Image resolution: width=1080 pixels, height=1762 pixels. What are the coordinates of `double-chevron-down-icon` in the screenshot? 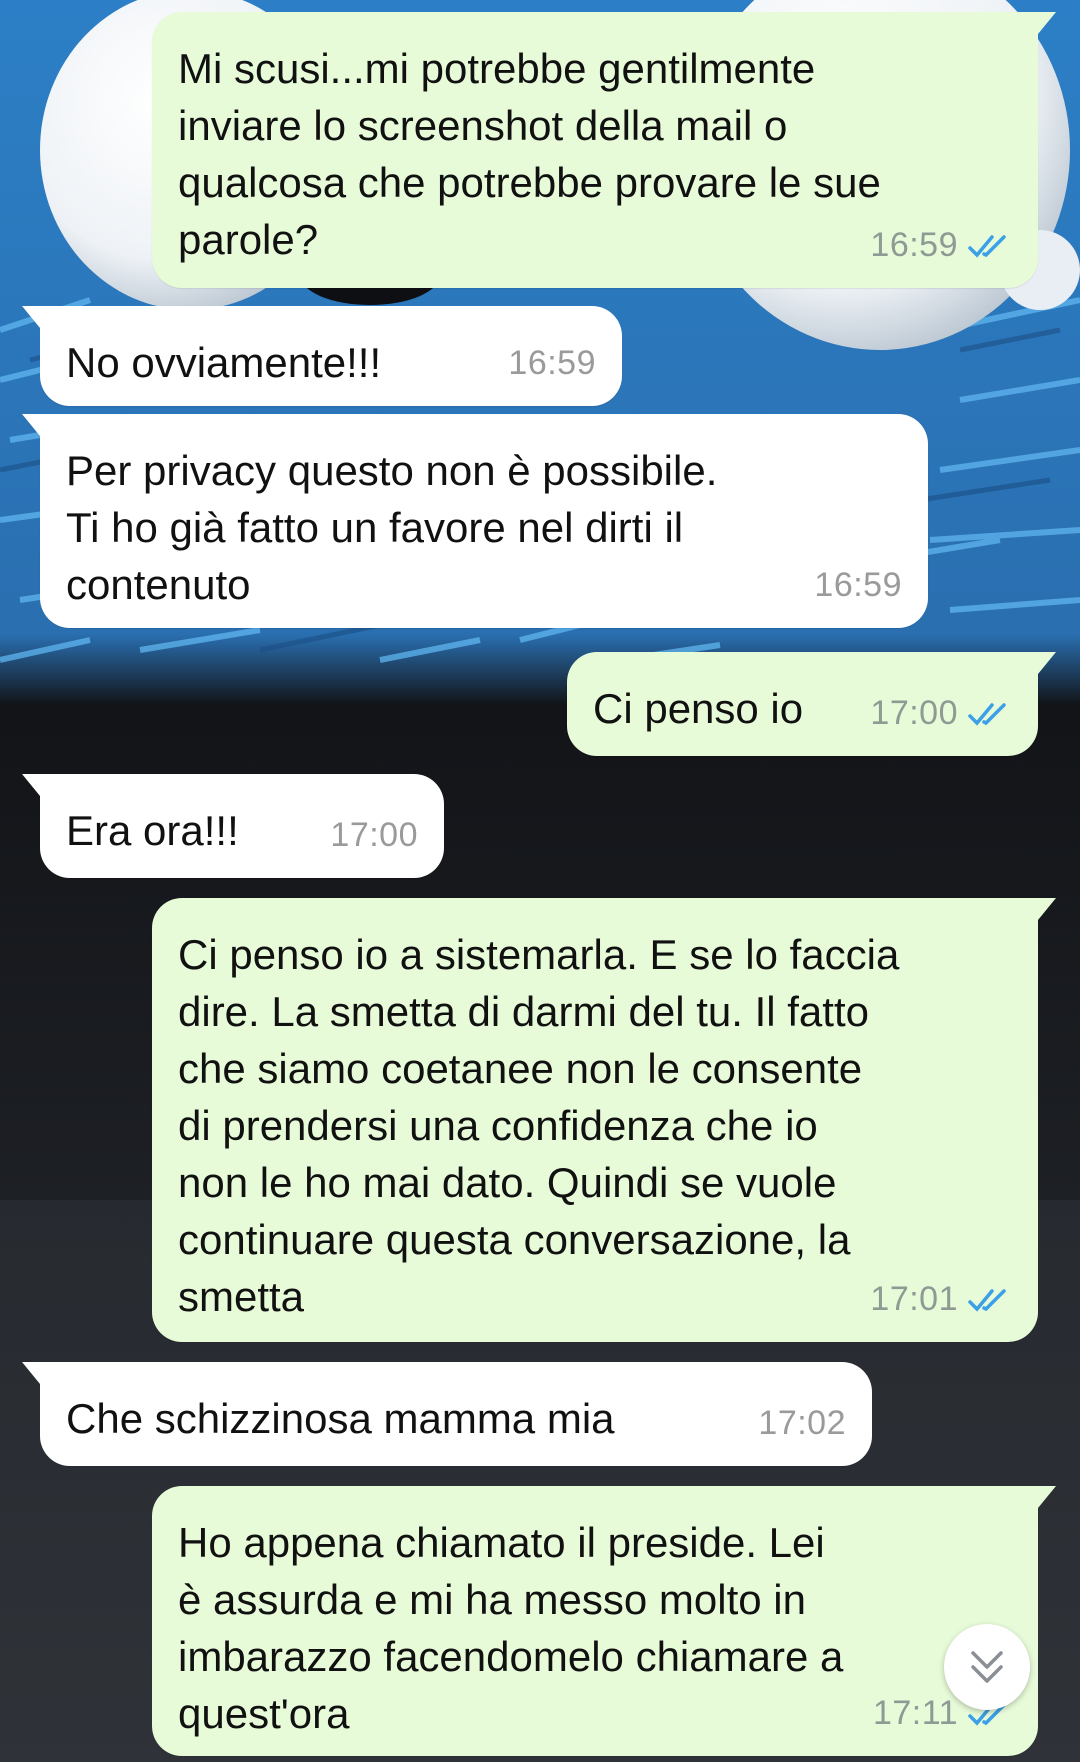 It's located at (987, 1667).